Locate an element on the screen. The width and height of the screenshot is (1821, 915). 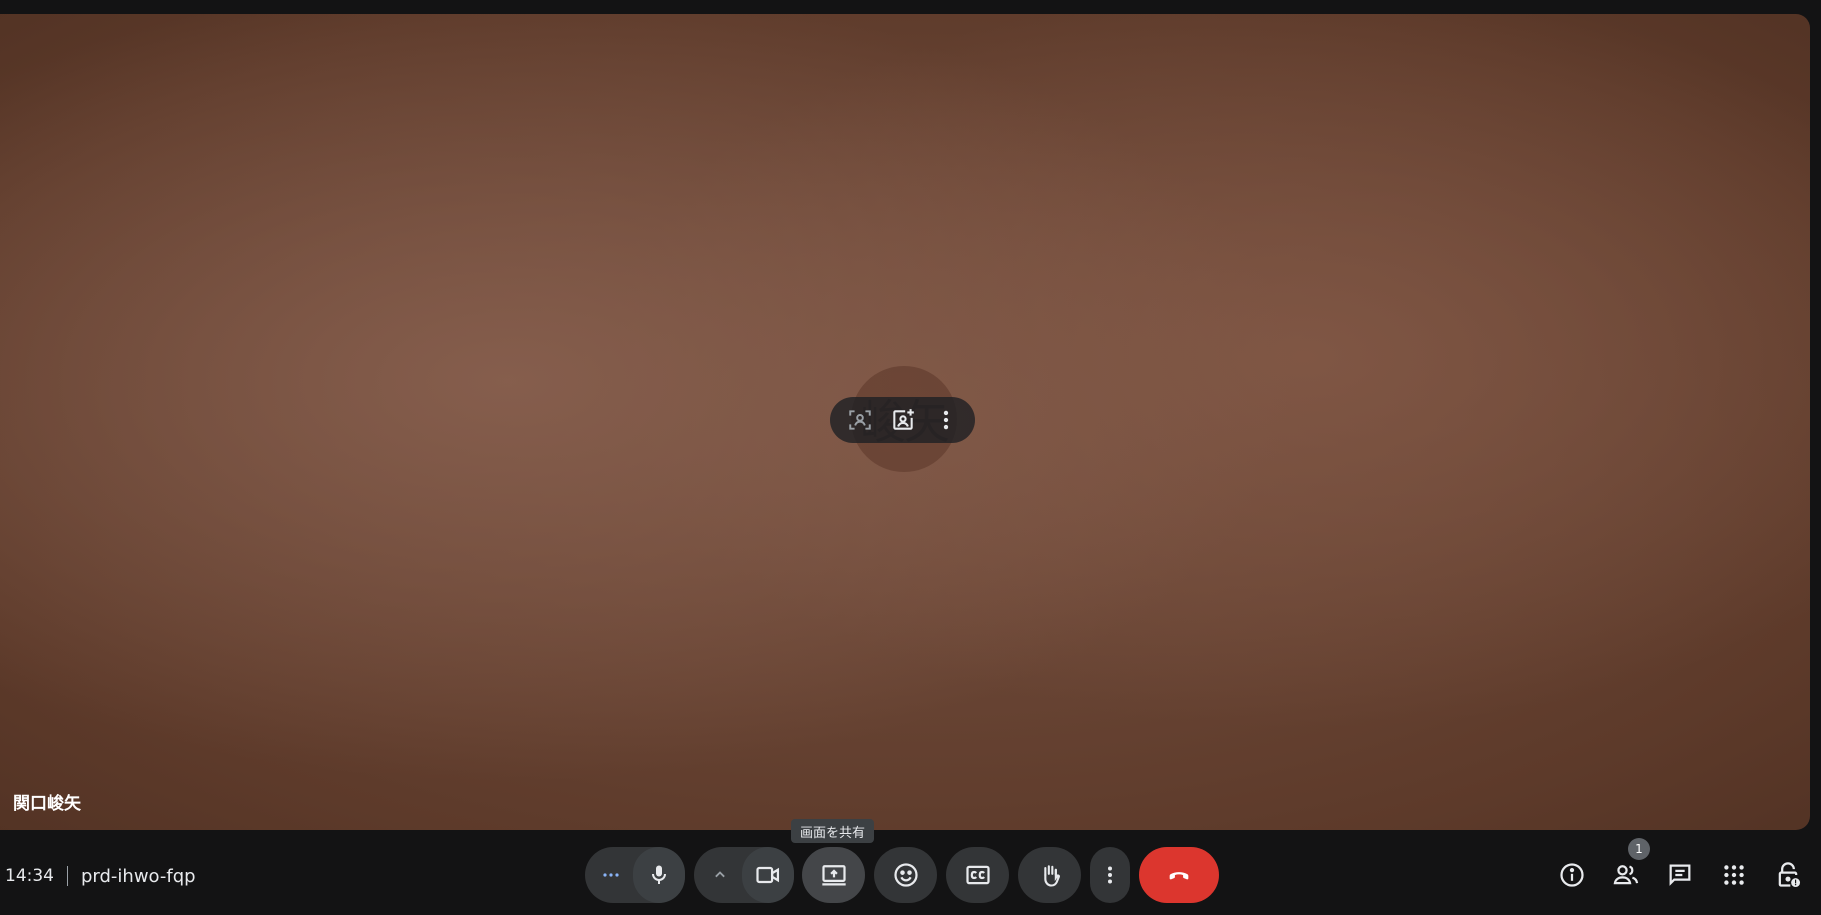
people-count-badge: 1 is located at coordinates (1639, 849).